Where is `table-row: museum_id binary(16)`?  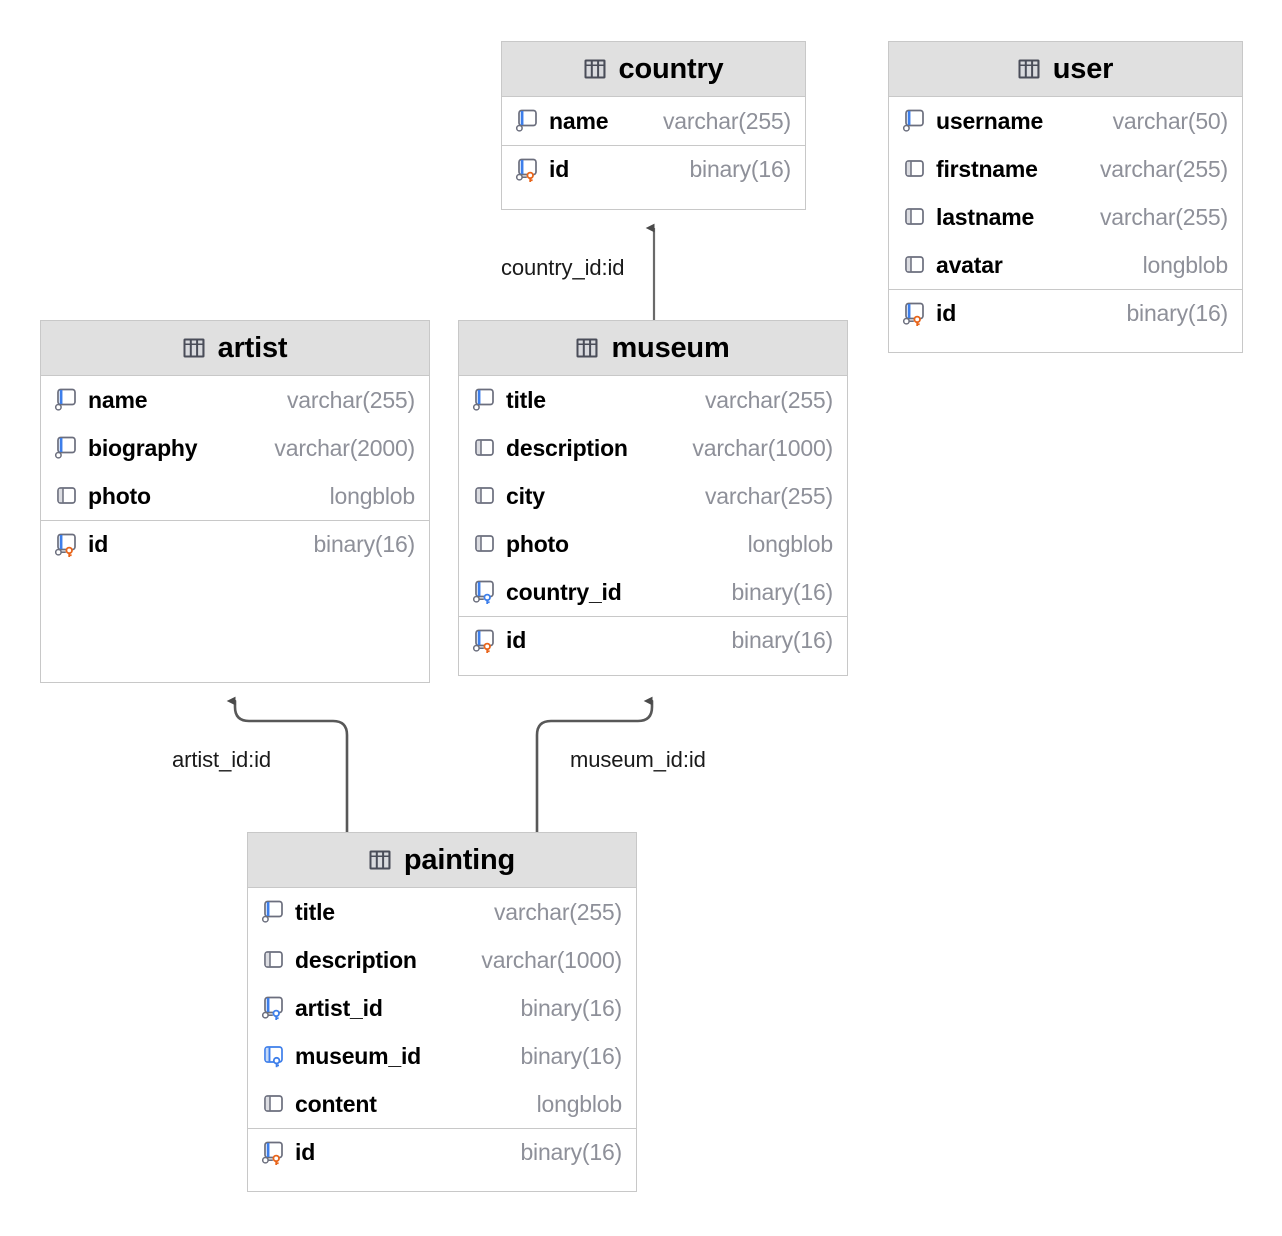 table-row: museum_id binary(16) is located at coordinates (442, 1056).